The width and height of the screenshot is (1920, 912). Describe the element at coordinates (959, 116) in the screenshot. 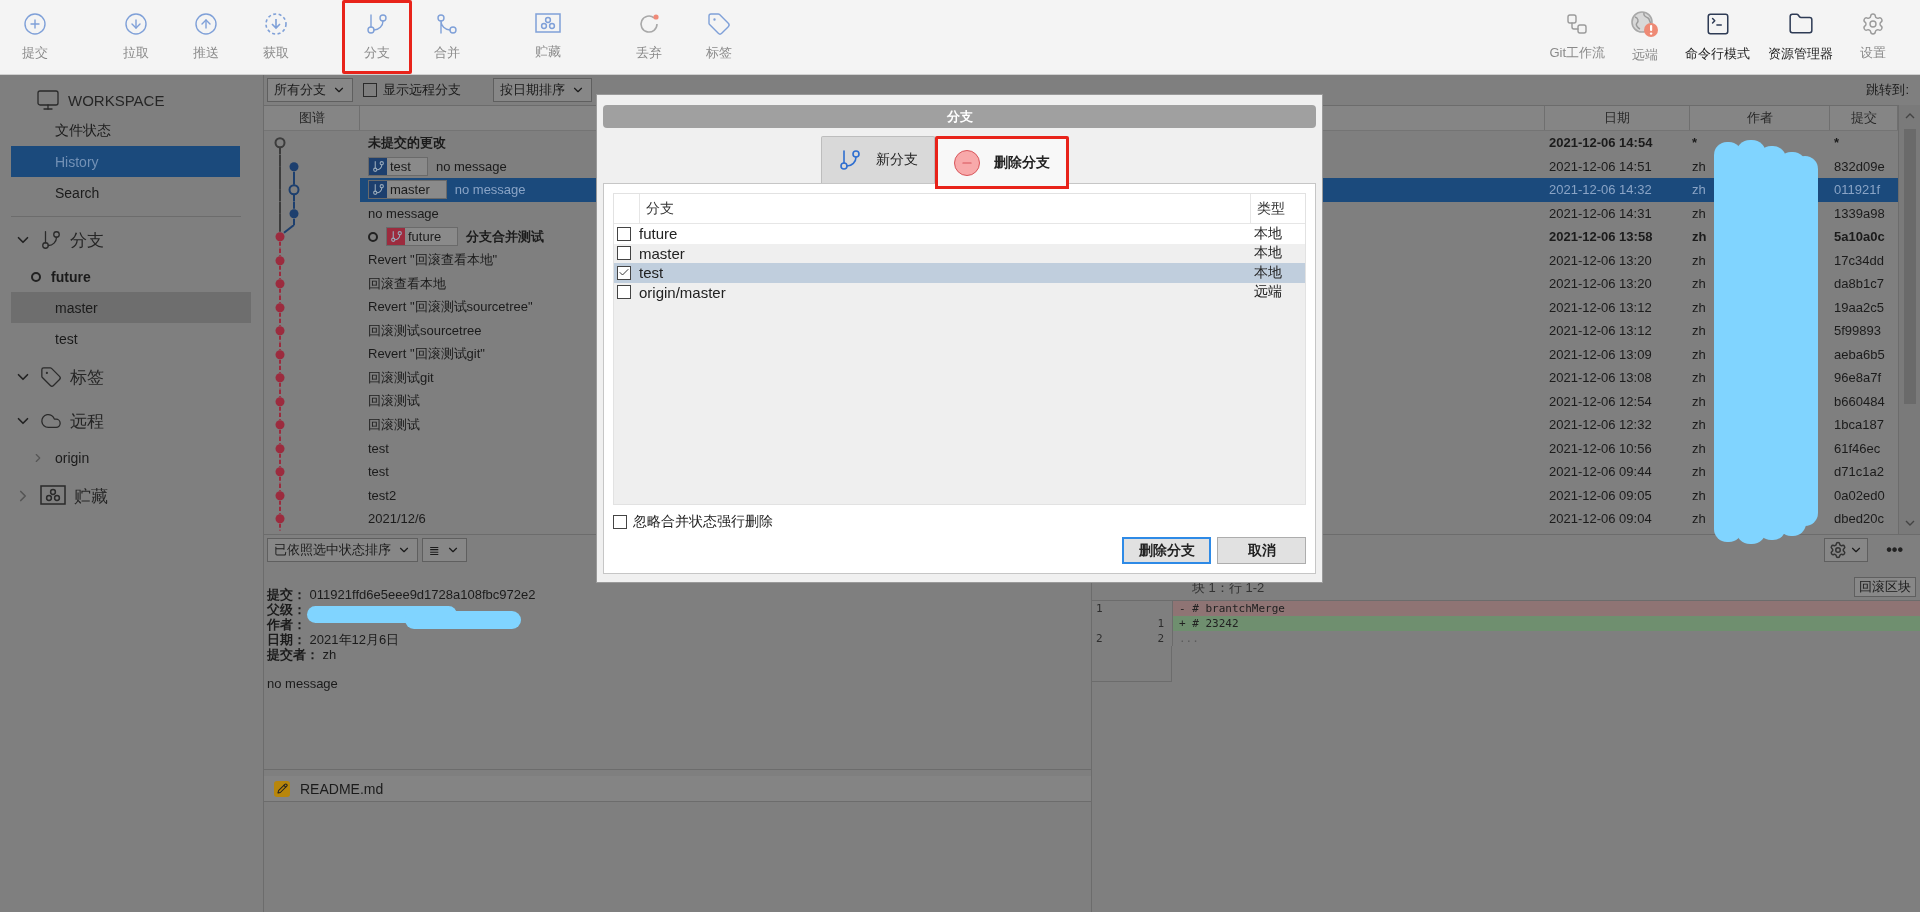

I see `dialog-title: 分支` at that location.